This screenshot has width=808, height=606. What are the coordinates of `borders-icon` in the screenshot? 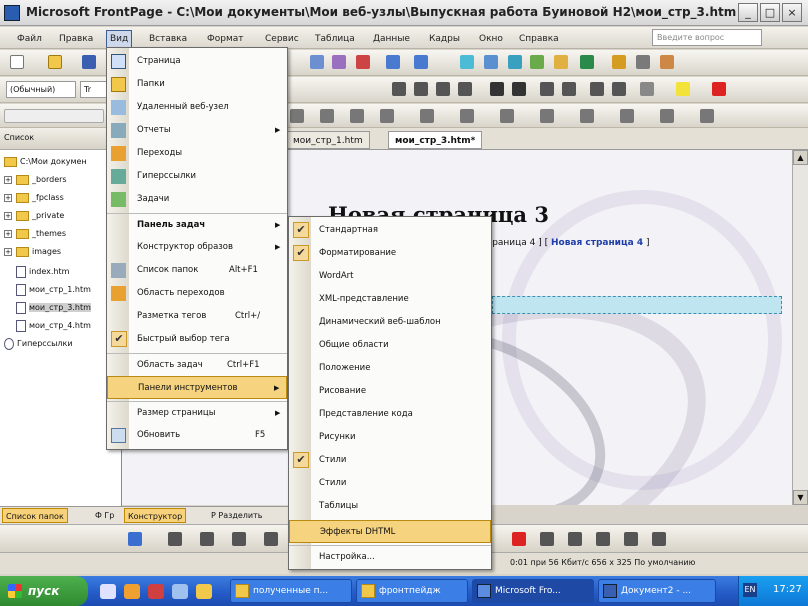 It's located at (647, 89).